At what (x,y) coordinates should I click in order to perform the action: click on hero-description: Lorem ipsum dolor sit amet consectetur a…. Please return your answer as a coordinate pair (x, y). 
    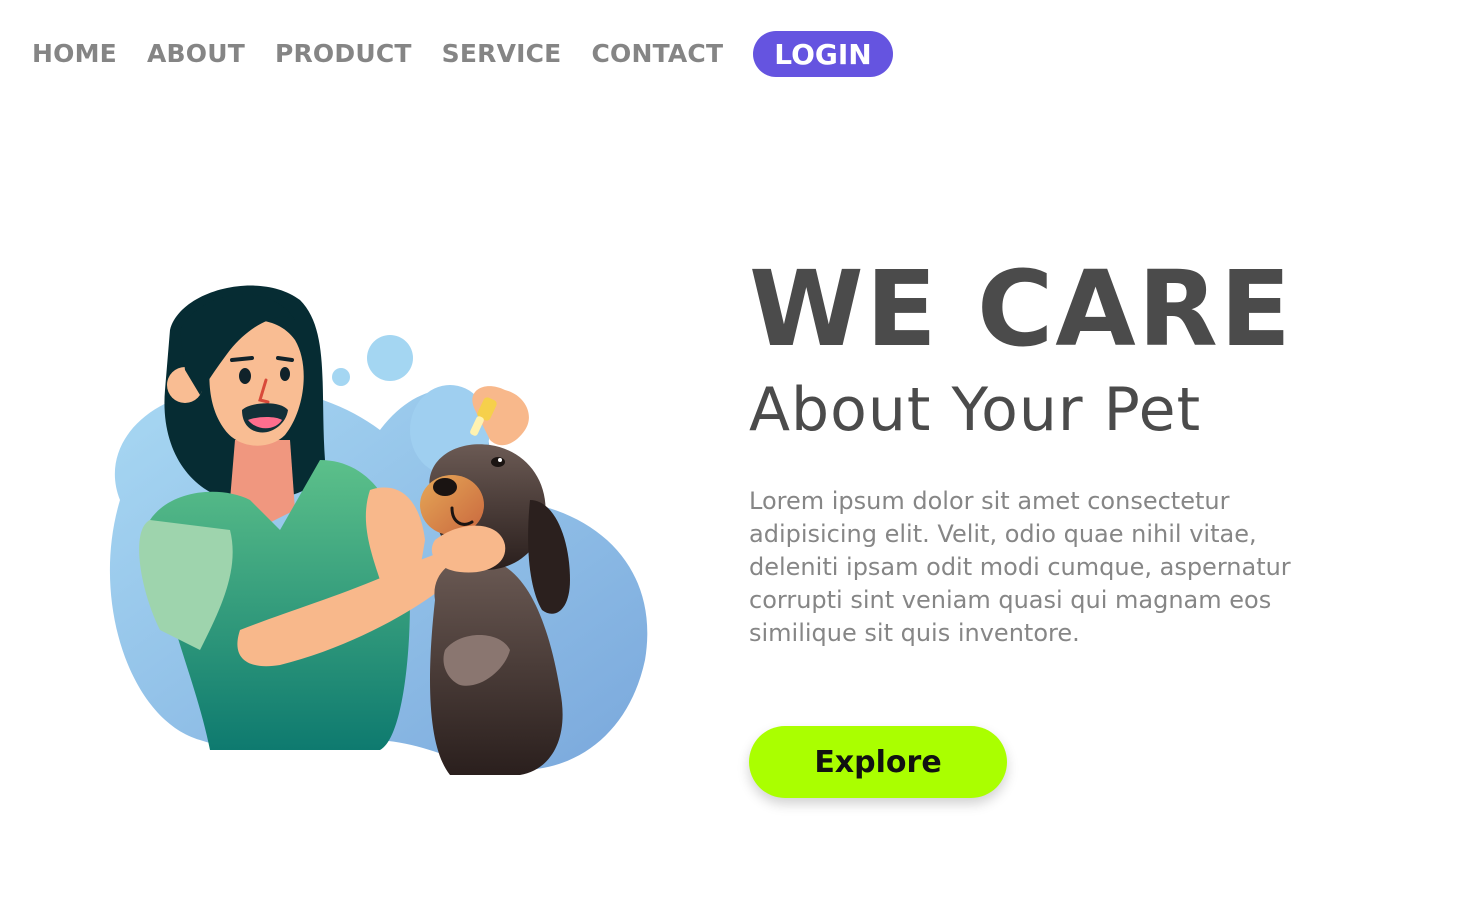
    Looking at the image, I should click on (1020, 567).